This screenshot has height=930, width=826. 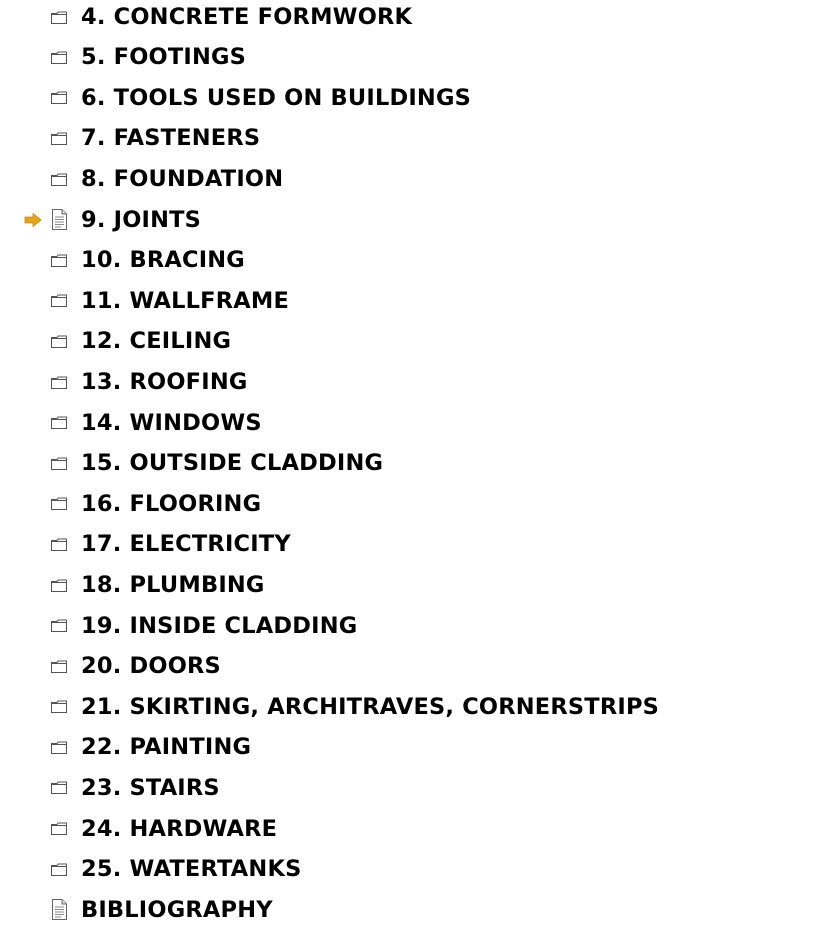 What do you see at coordinates (276, 97) in the screenshot?
I see `toc-item-label: 6. TOOLS USED ON BUILDINGS` at bounding box center [276, 97].